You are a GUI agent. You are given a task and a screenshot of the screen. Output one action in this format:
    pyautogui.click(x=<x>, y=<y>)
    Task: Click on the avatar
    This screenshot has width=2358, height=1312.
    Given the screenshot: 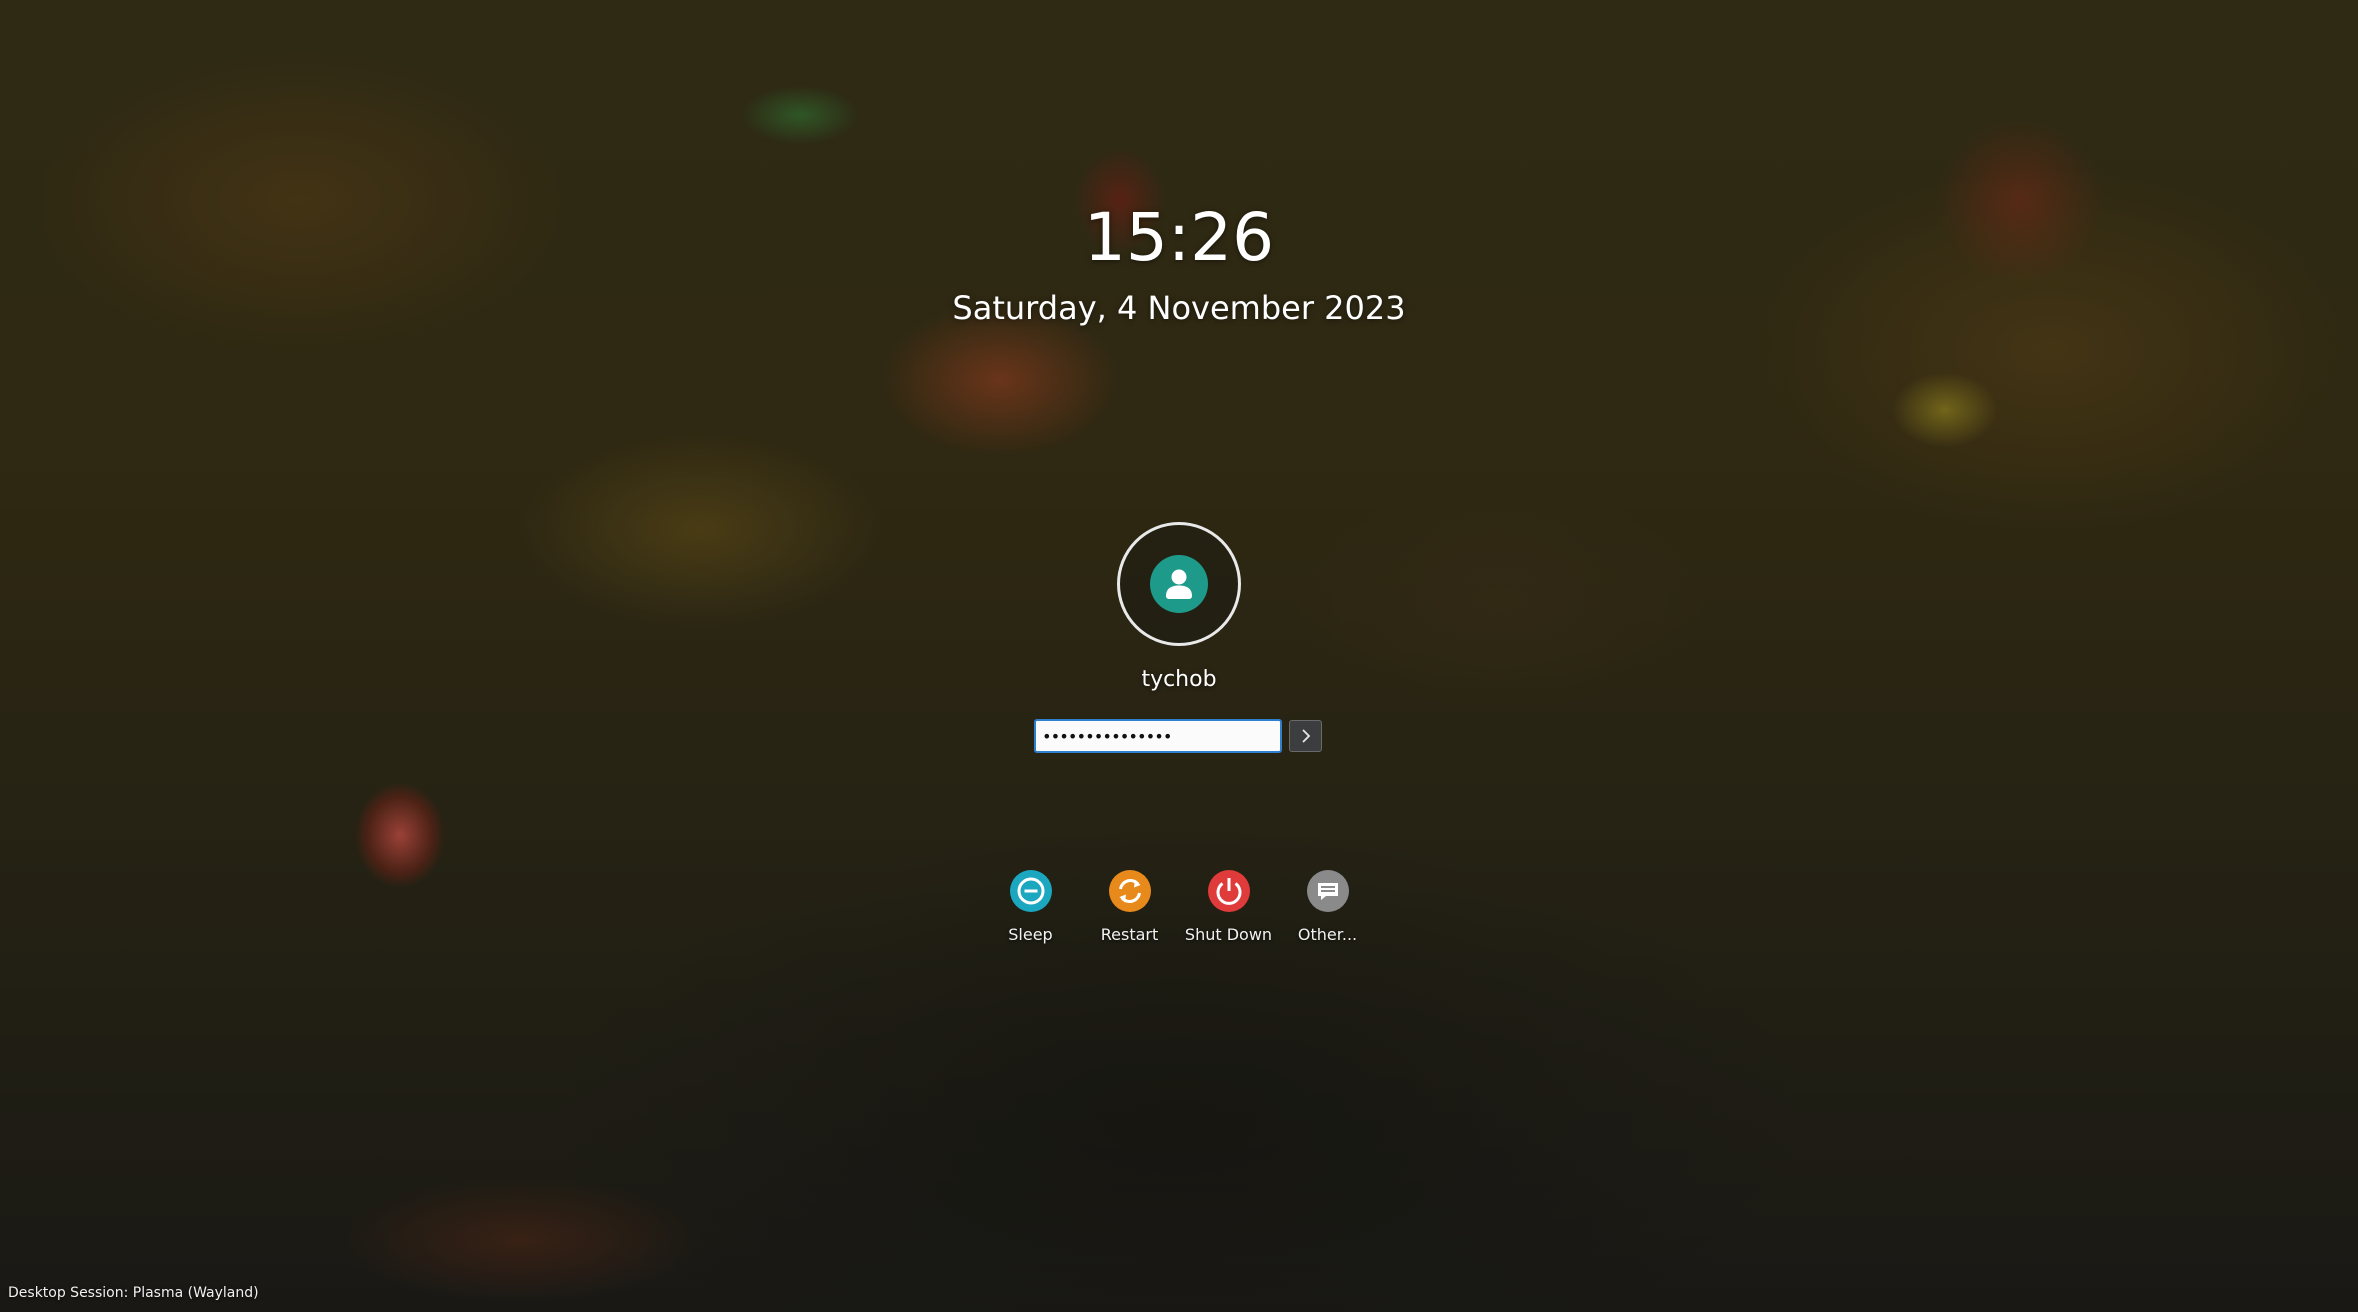 What is the action you would take?
    pyautogui.click(x=1179, y=584)
    